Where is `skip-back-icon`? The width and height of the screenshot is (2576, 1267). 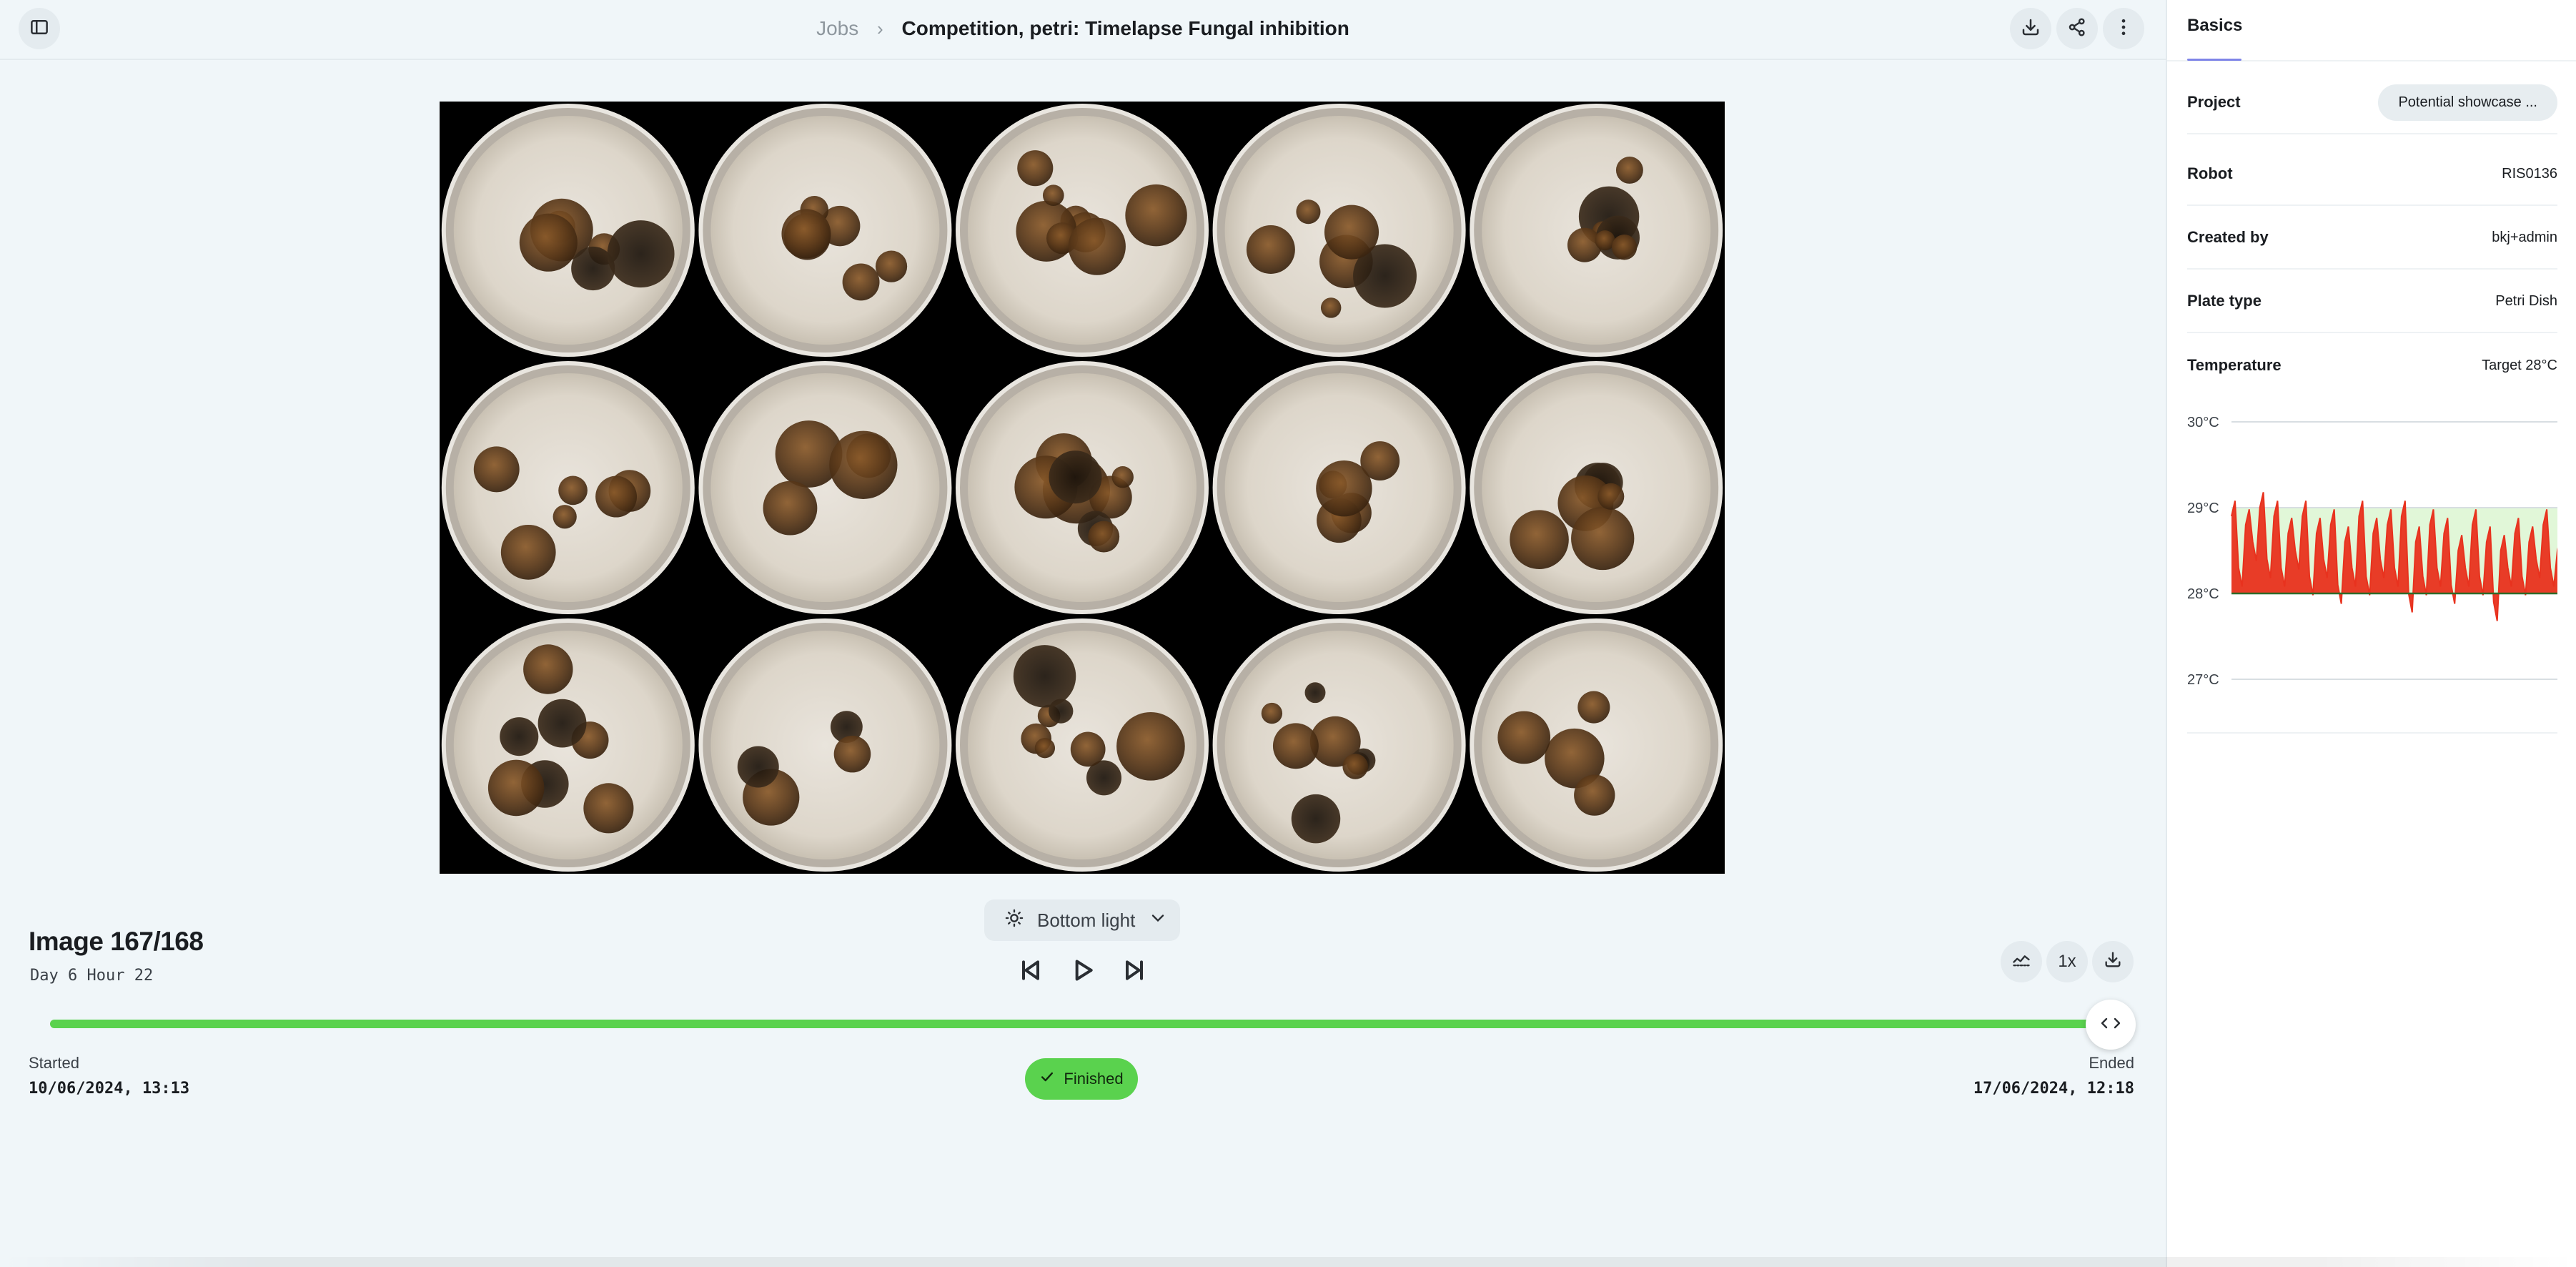
skip-back-icon is located at coordinates (1030, 972).